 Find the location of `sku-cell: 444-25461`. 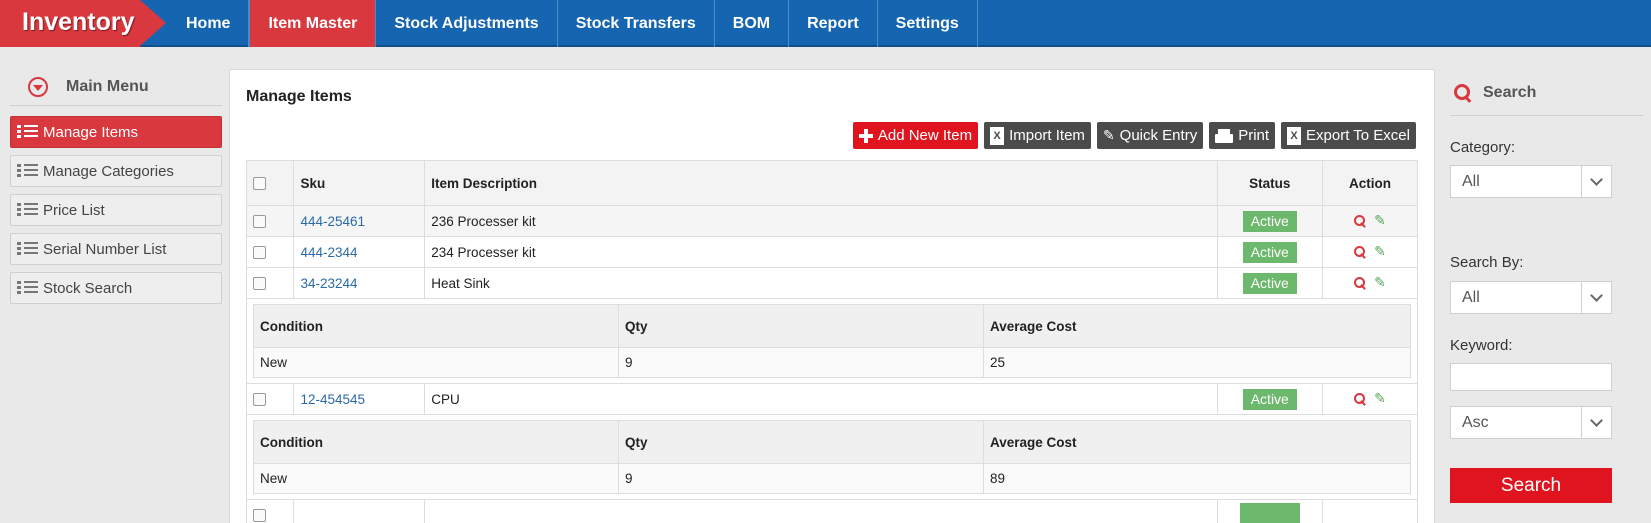

sku-cell: 444-25461 is located at coordinates (359, 221).